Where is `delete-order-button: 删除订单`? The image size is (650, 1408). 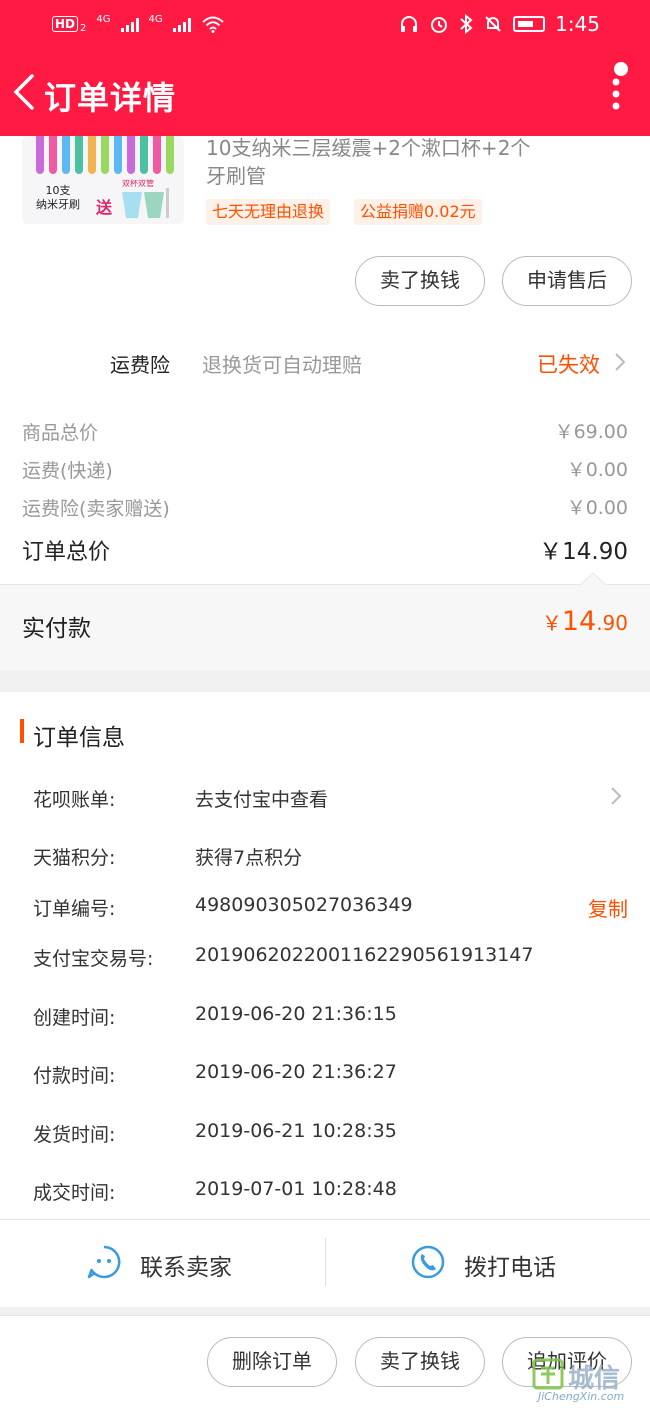
delete-order-button: 删除订单 is located at coordinates (272, 1362).